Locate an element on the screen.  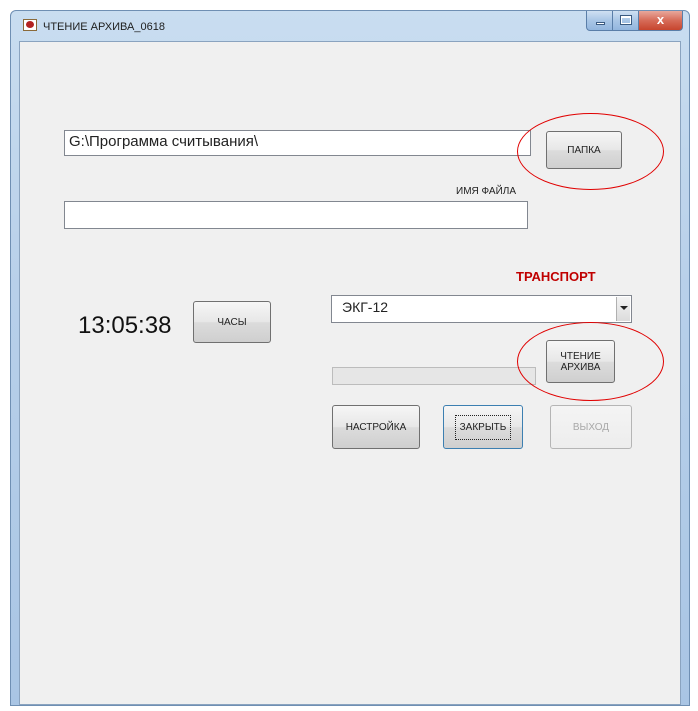
read-archive-label-line2: АРХИВА is located at coordinates (580, 367).